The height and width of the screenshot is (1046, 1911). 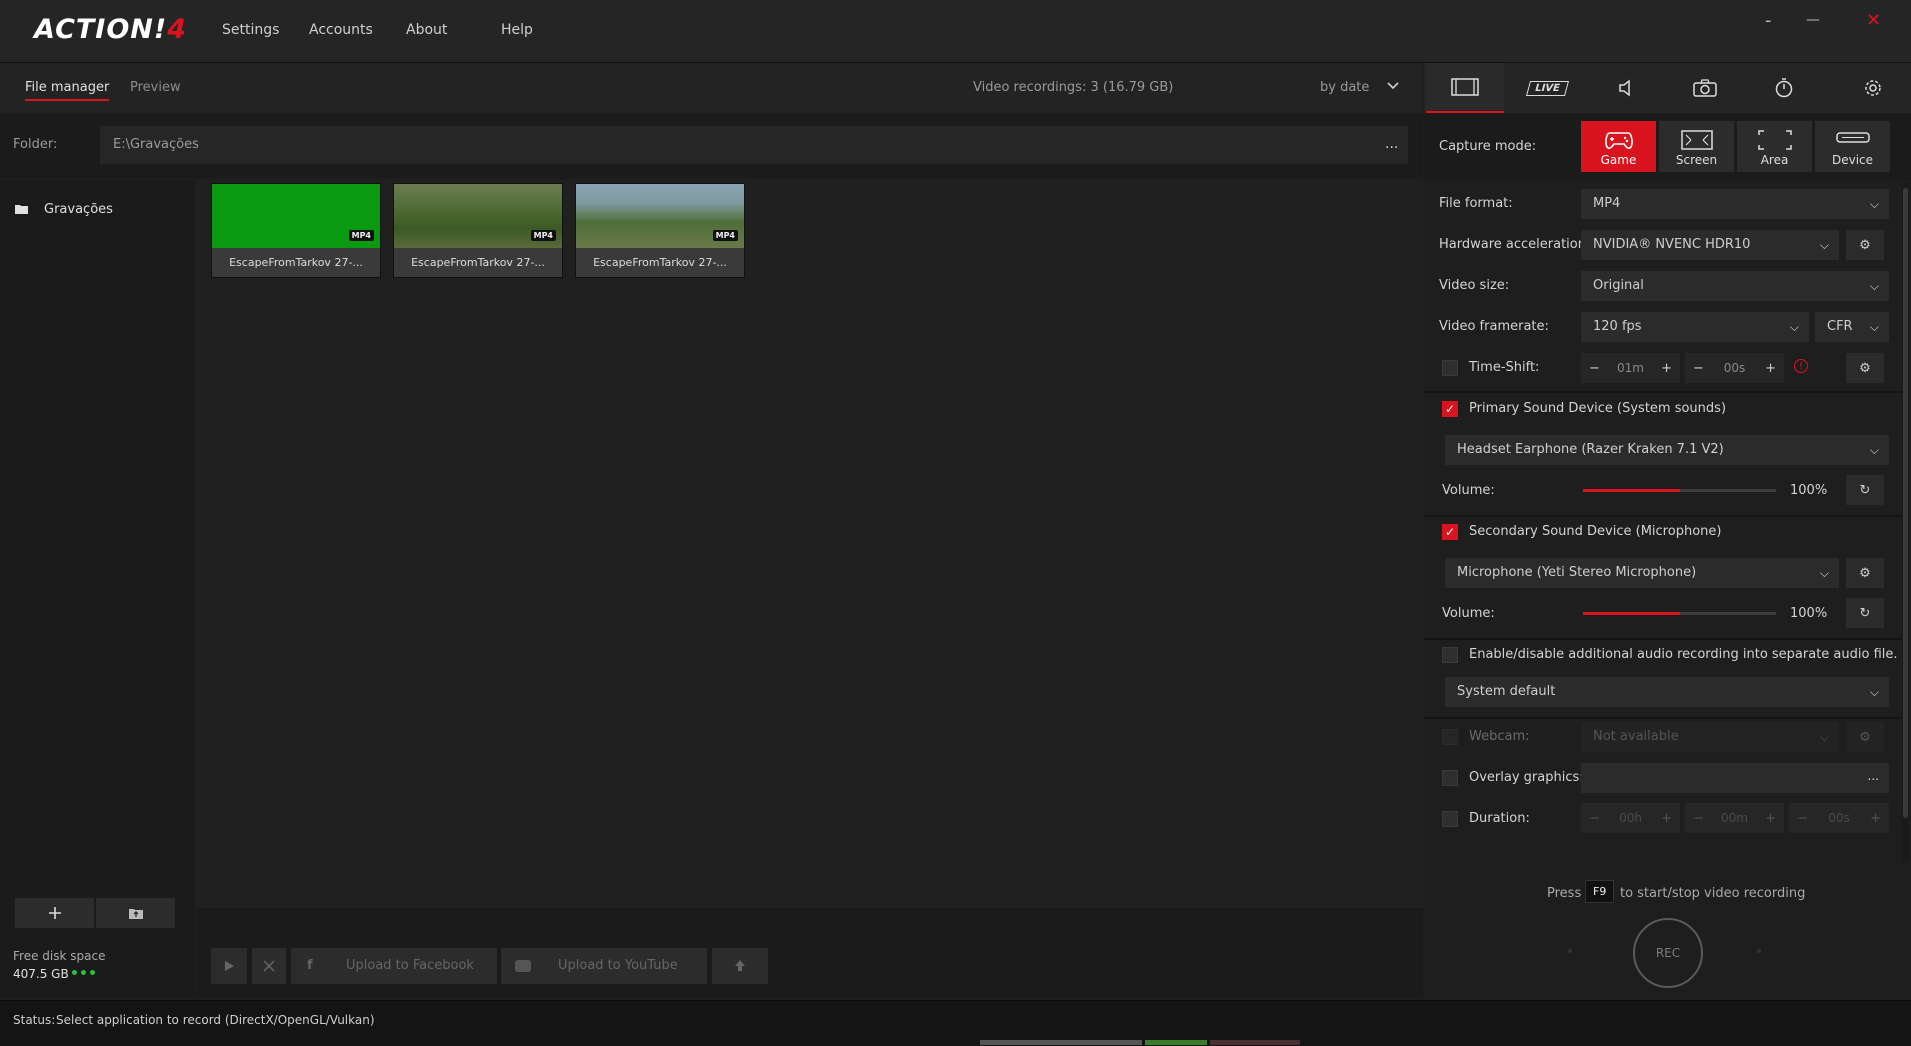 What do you see at coordinates (1774, 146) in the screenshot?
I see `capture-mode-area: Area` at bounding box center [1774, 146].